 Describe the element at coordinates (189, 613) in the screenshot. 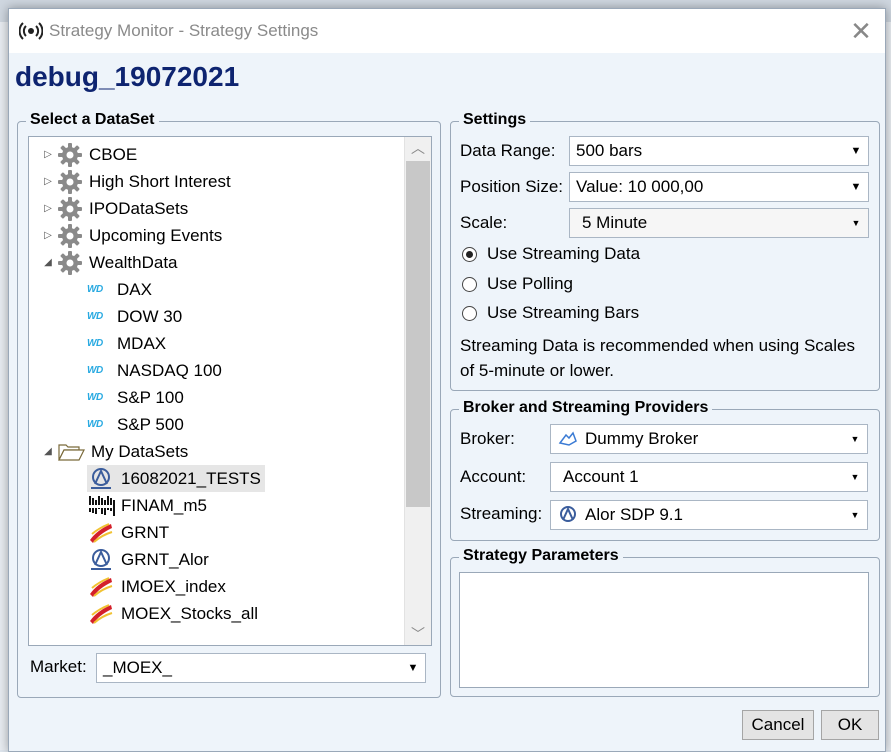

I see `tree-item-label: MOEX_Stocks_all` at that location.